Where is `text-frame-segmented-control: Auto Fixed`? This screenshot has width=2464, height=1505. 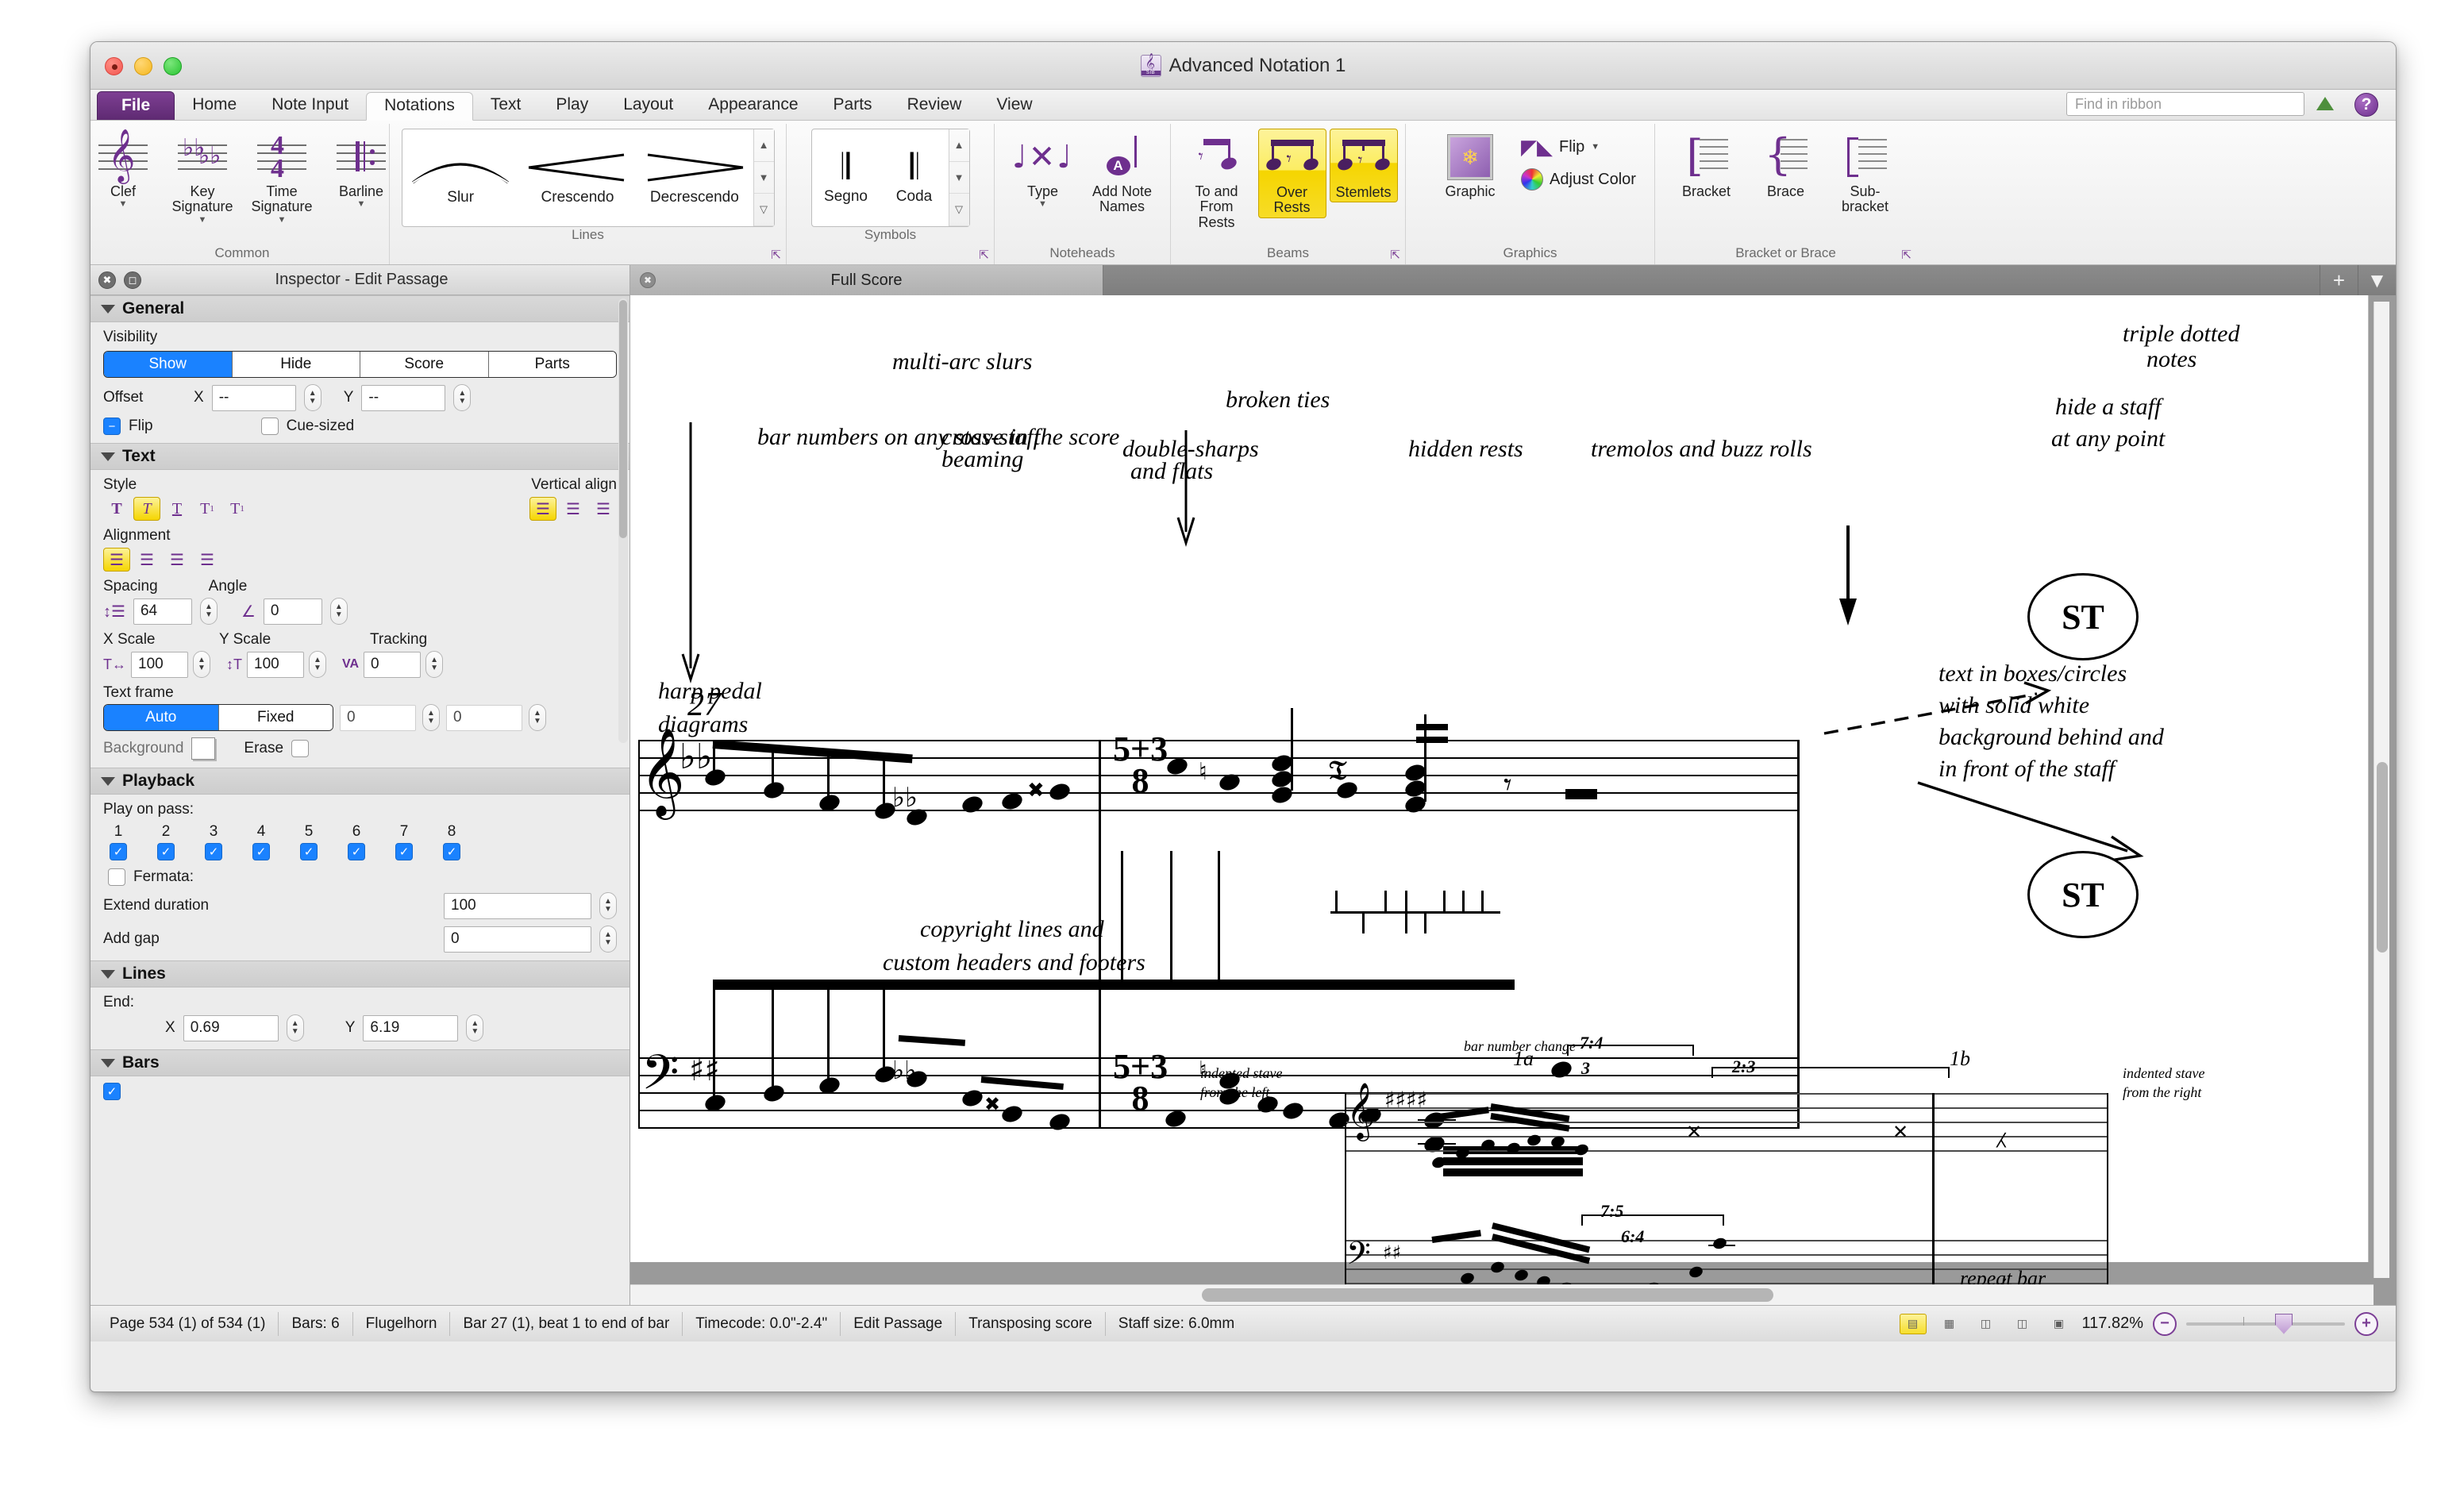 text-frame-segmented-control: Auto Fixed is located at coordinates (218, 717).